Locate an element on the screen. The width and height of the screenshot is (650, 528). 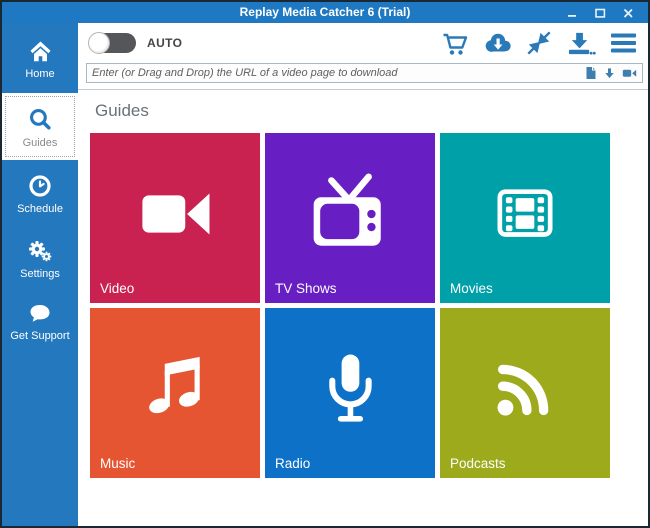
tile-music: Music is located at coordinates (175, 393).